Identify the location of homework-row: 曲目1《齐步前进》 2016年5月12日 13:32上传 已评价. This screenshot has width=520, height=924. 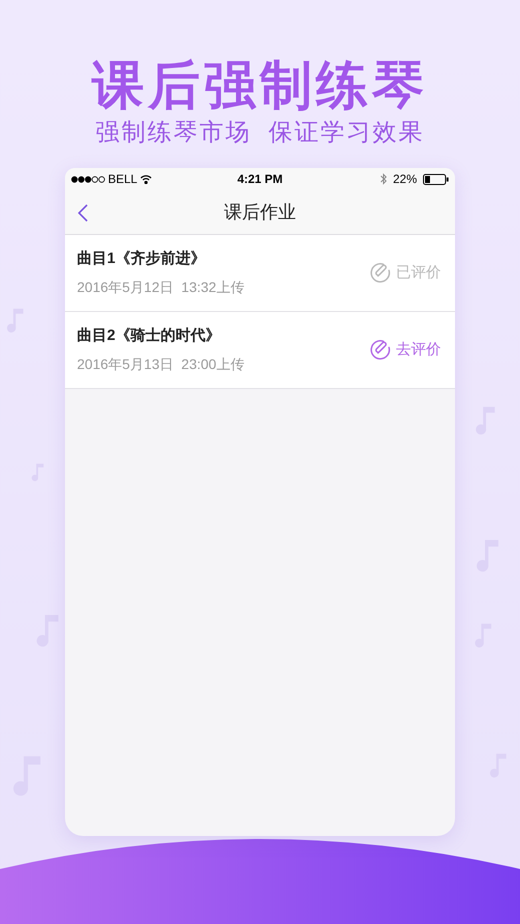
(260, 273).